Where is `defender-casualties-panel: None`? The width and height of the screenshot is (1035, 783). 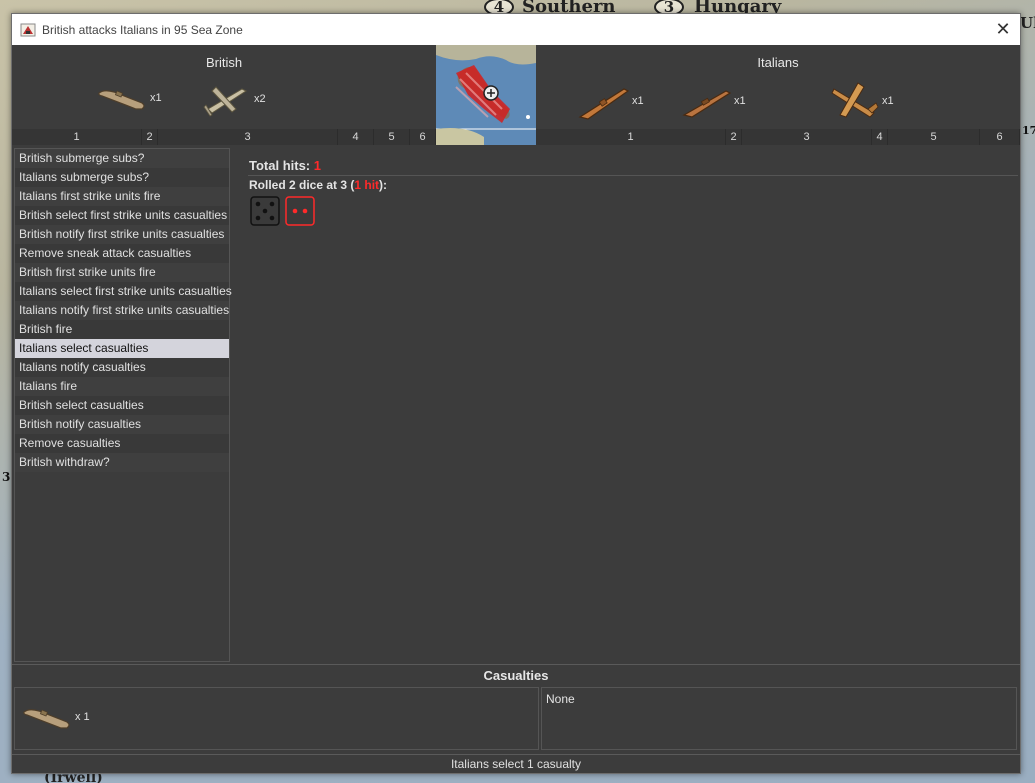
defender-casualties-panel: None is located at coordinates (779, 718).